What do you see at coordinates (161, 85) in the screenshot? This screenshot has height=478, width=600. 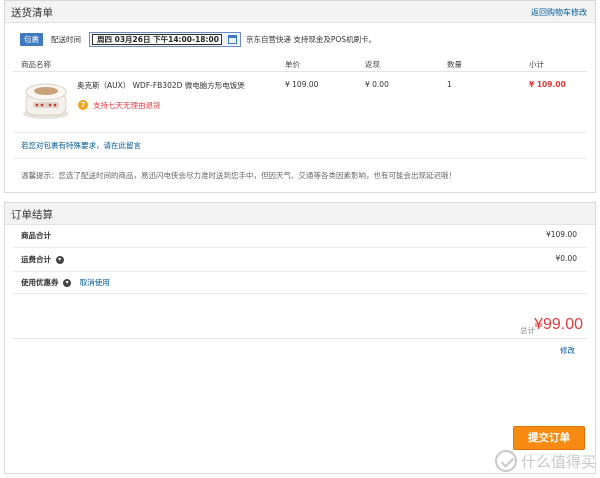 I see `product-name-link: 奥克斯（AUX） WDF-FB302D 微电脑方形电饭煲` at bounding box center [161, 85].